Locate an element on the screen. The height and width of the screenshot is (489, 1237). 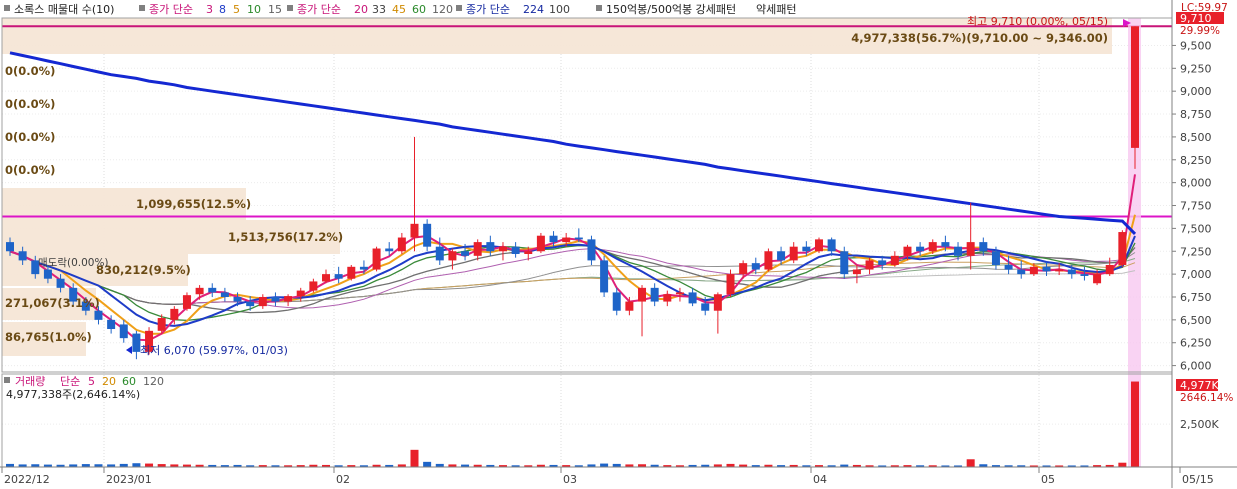
legend-ma10: 10 is located at coordinates (254, 9).